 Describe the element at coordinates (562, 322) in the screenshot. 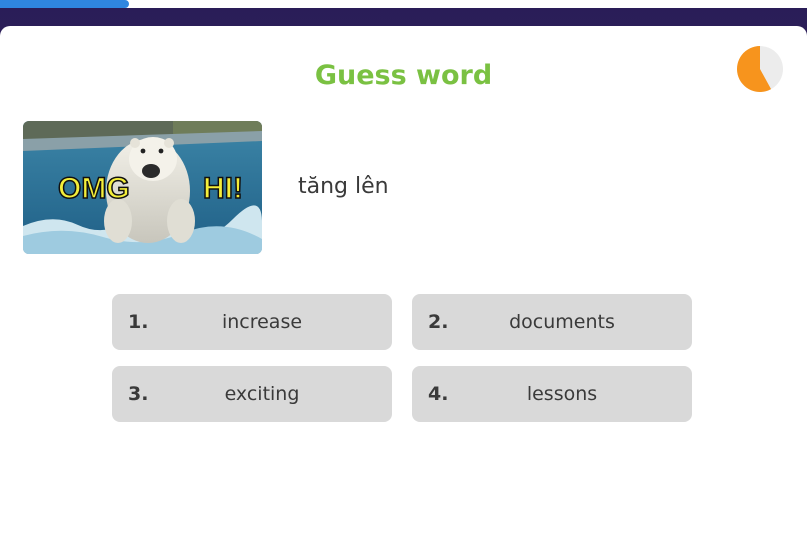

I see `option-text: documents` at that location.